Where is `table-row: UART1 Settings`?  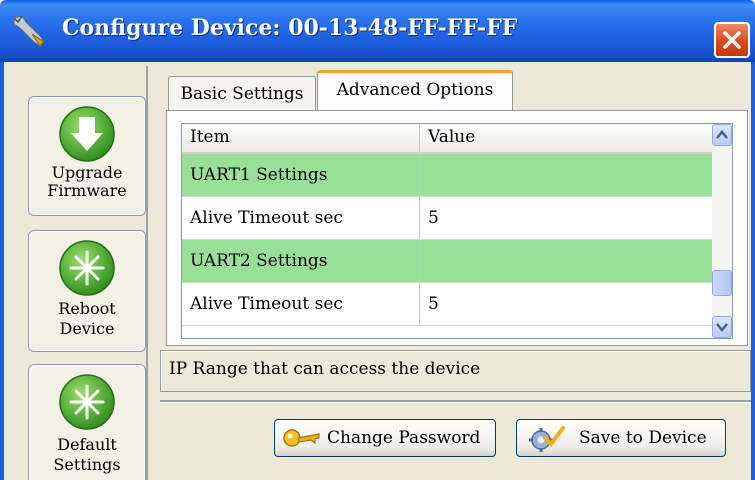 table-row: UART1 Settings is located at coordinates (447, 175).